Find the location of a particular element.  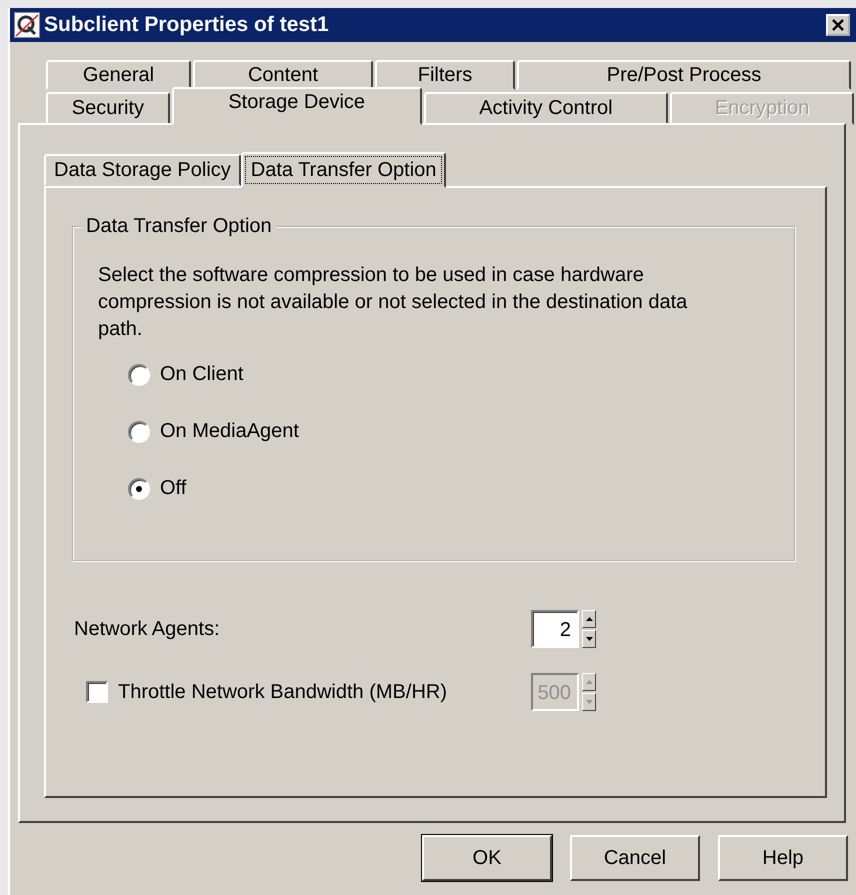

tab: Storage Device is located at coordinates (297, 106).